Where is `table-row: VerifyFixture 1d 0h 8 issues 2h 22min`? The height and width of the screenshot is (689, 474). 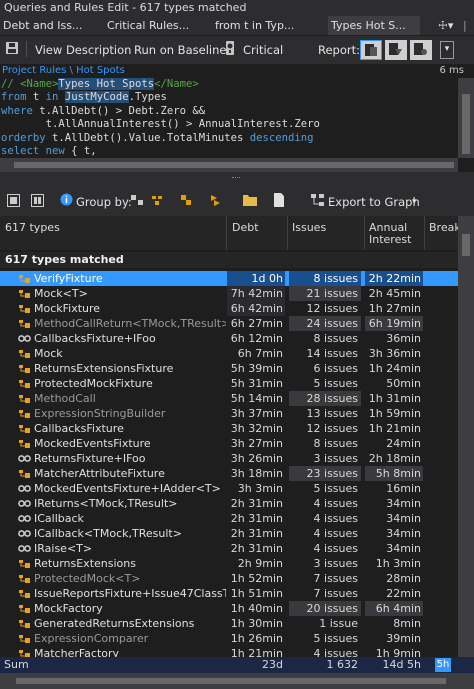
table-row: VerifyFixture 1d 0h 8 issues 2h 22min is located at coordinates (229, 278).